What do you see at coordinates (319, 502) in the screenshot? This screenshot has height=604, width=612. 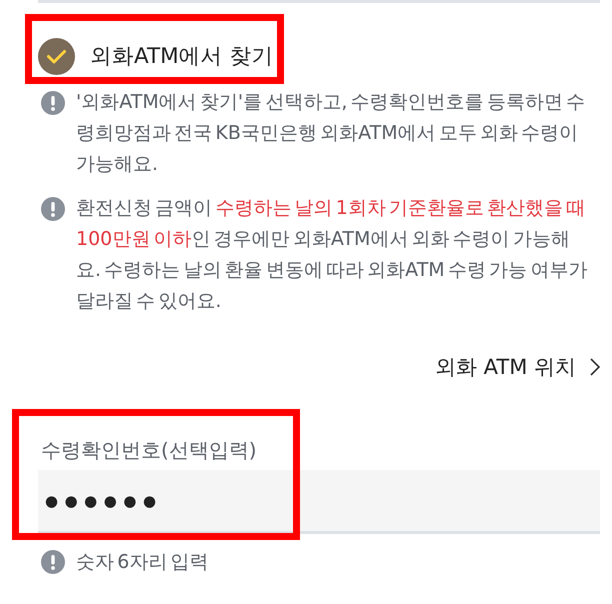 I see `pin-field: ●●●●●●` at bounding box center [319, 502].